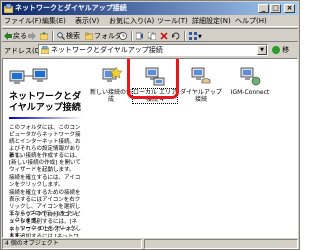 The height and width of the screenshot is (250, 320). I want to click on undo-icon, so click(176, 36).